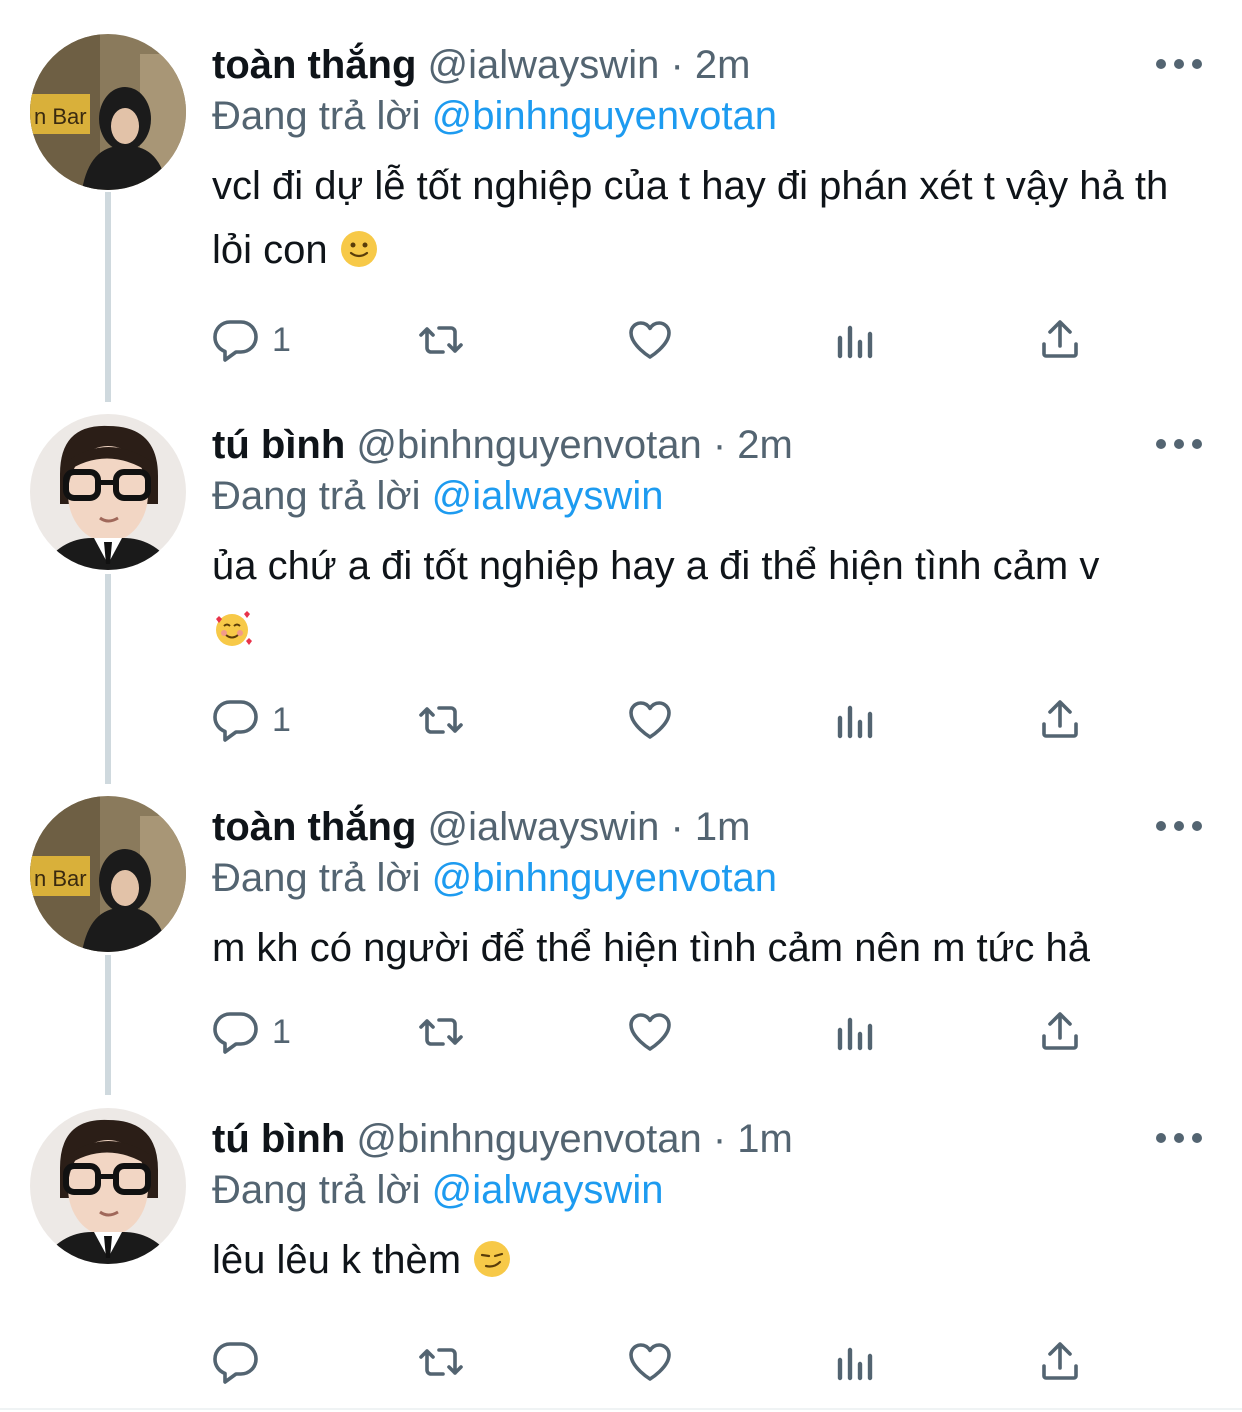 The image size is (1242, 1412). I want to click on tweet-header: tú bình @binhnguyenvotan · 1m, so click(502, 1139).